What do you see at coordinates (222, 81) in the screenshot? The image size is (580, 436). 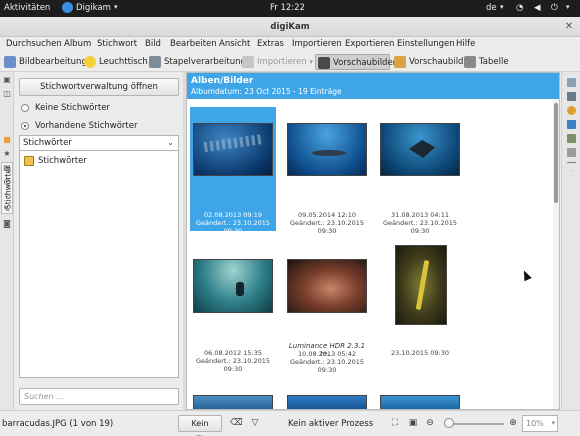 I see `album-title: Alben/Bilder` at bounding box center [222, 81].